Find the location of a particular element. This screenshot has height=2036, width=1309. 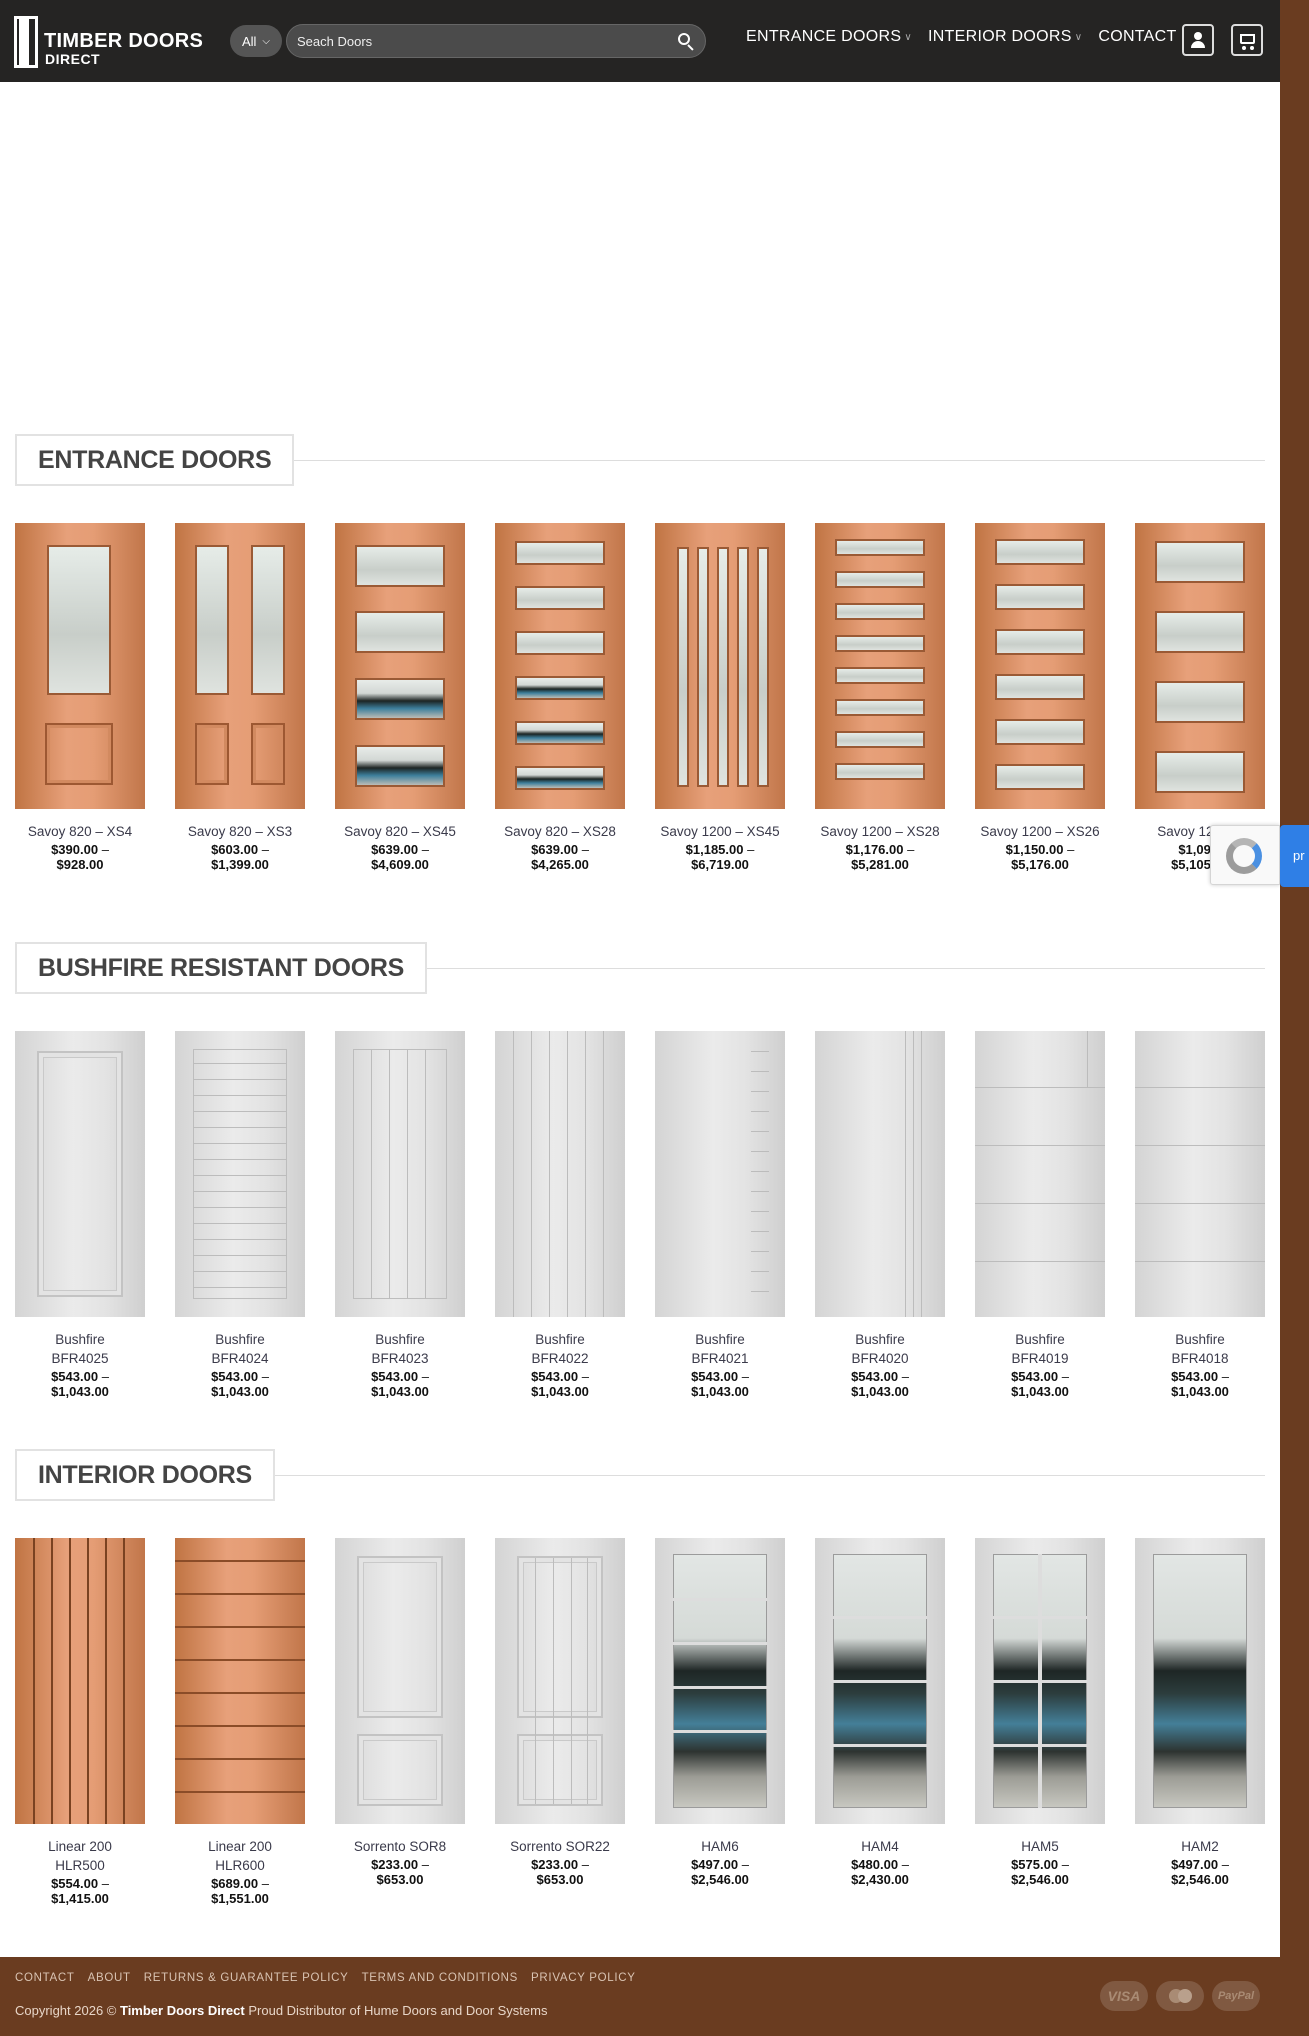

nav-interior-doors: INTERIOR DOORS ∨ is located at coordinates (1005, 37).